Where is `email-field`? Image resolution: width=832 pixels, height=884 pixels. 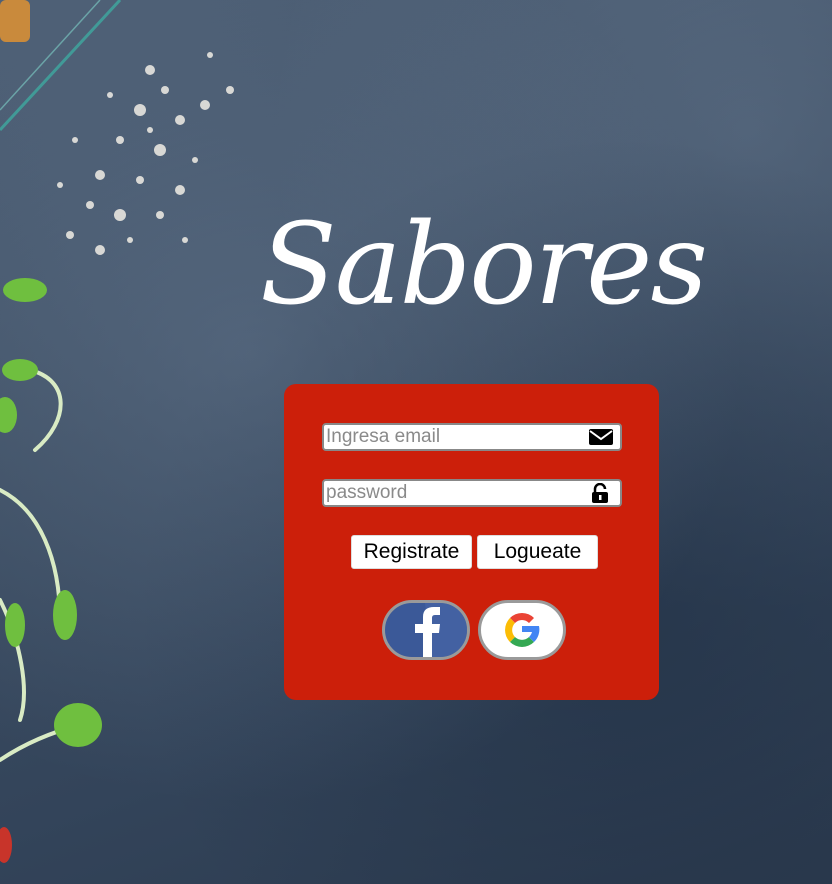 email-field is located at coordinates (472, 437).